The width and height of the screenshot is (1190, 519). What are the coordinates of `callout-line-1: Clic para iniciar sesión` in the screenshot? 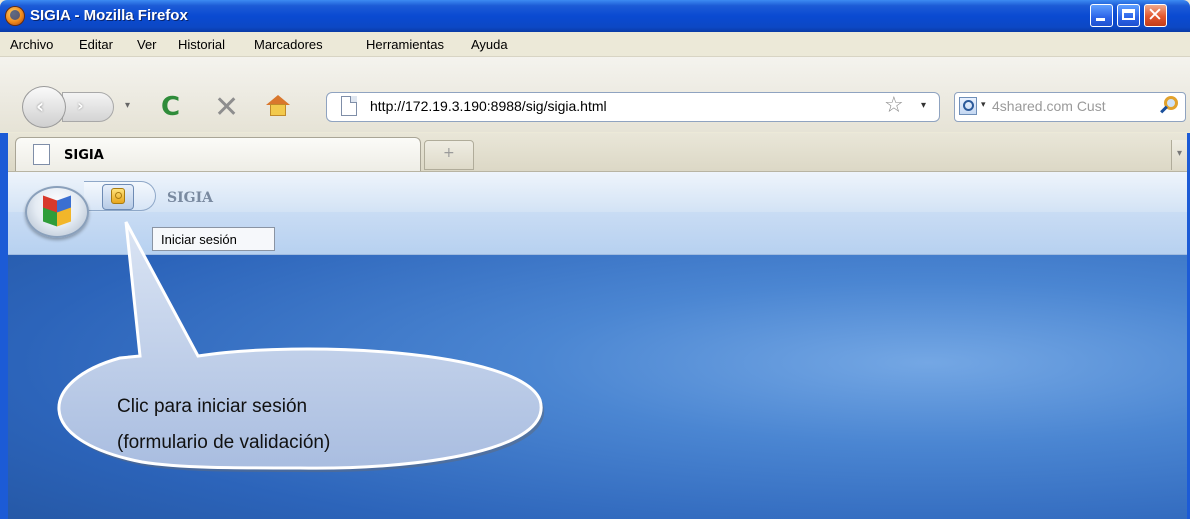 It's located at (212, 406).